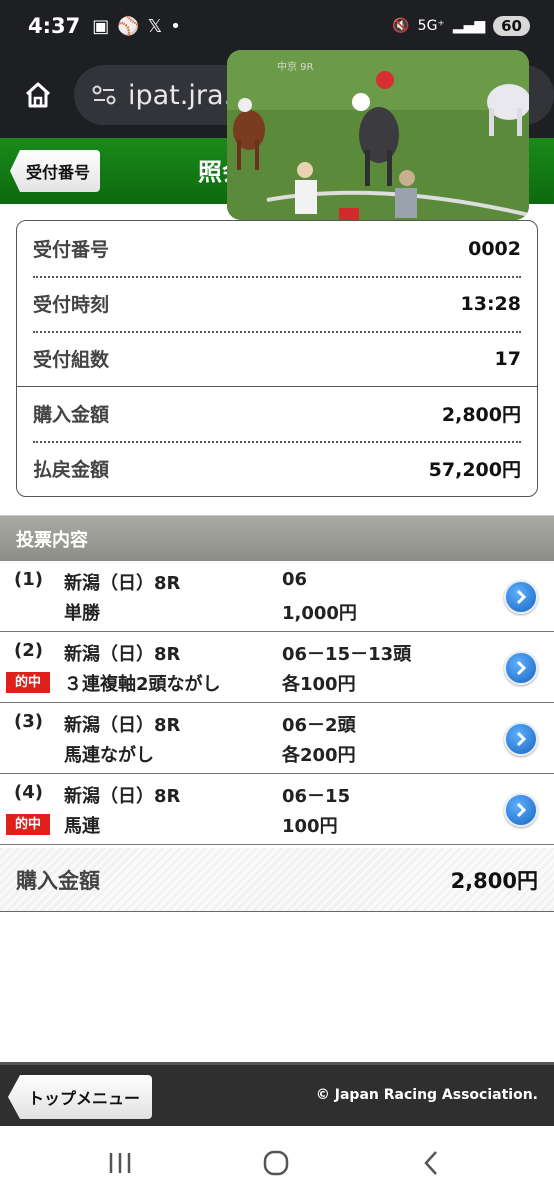 Image resolution: width=554 pixels, height=1200 pixels. I want to click on summary-row-purchase-amount: 購入金額 2,800円, so click(277, 413).